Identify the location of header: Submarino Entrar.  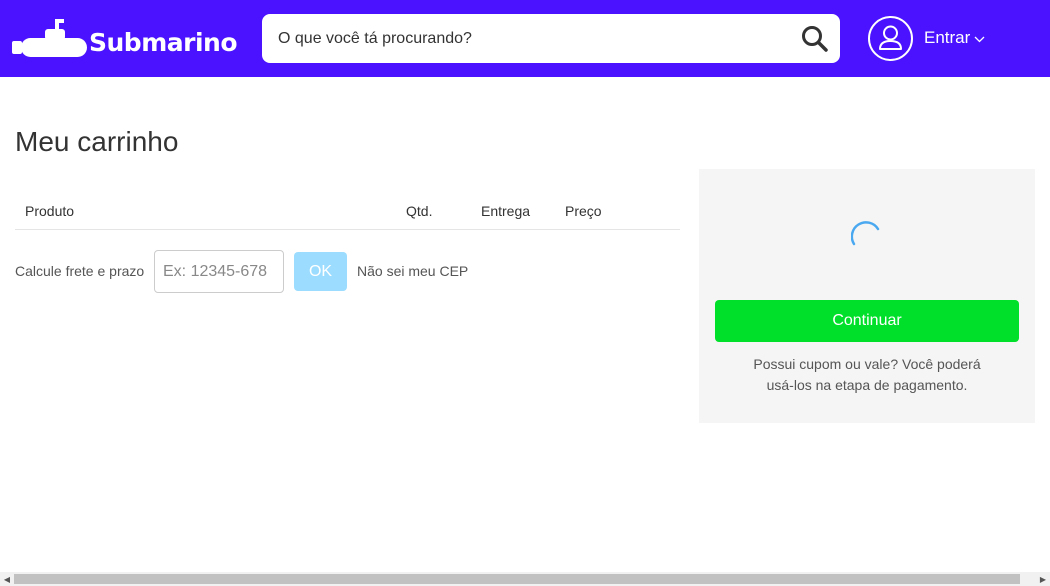
(525, 38).